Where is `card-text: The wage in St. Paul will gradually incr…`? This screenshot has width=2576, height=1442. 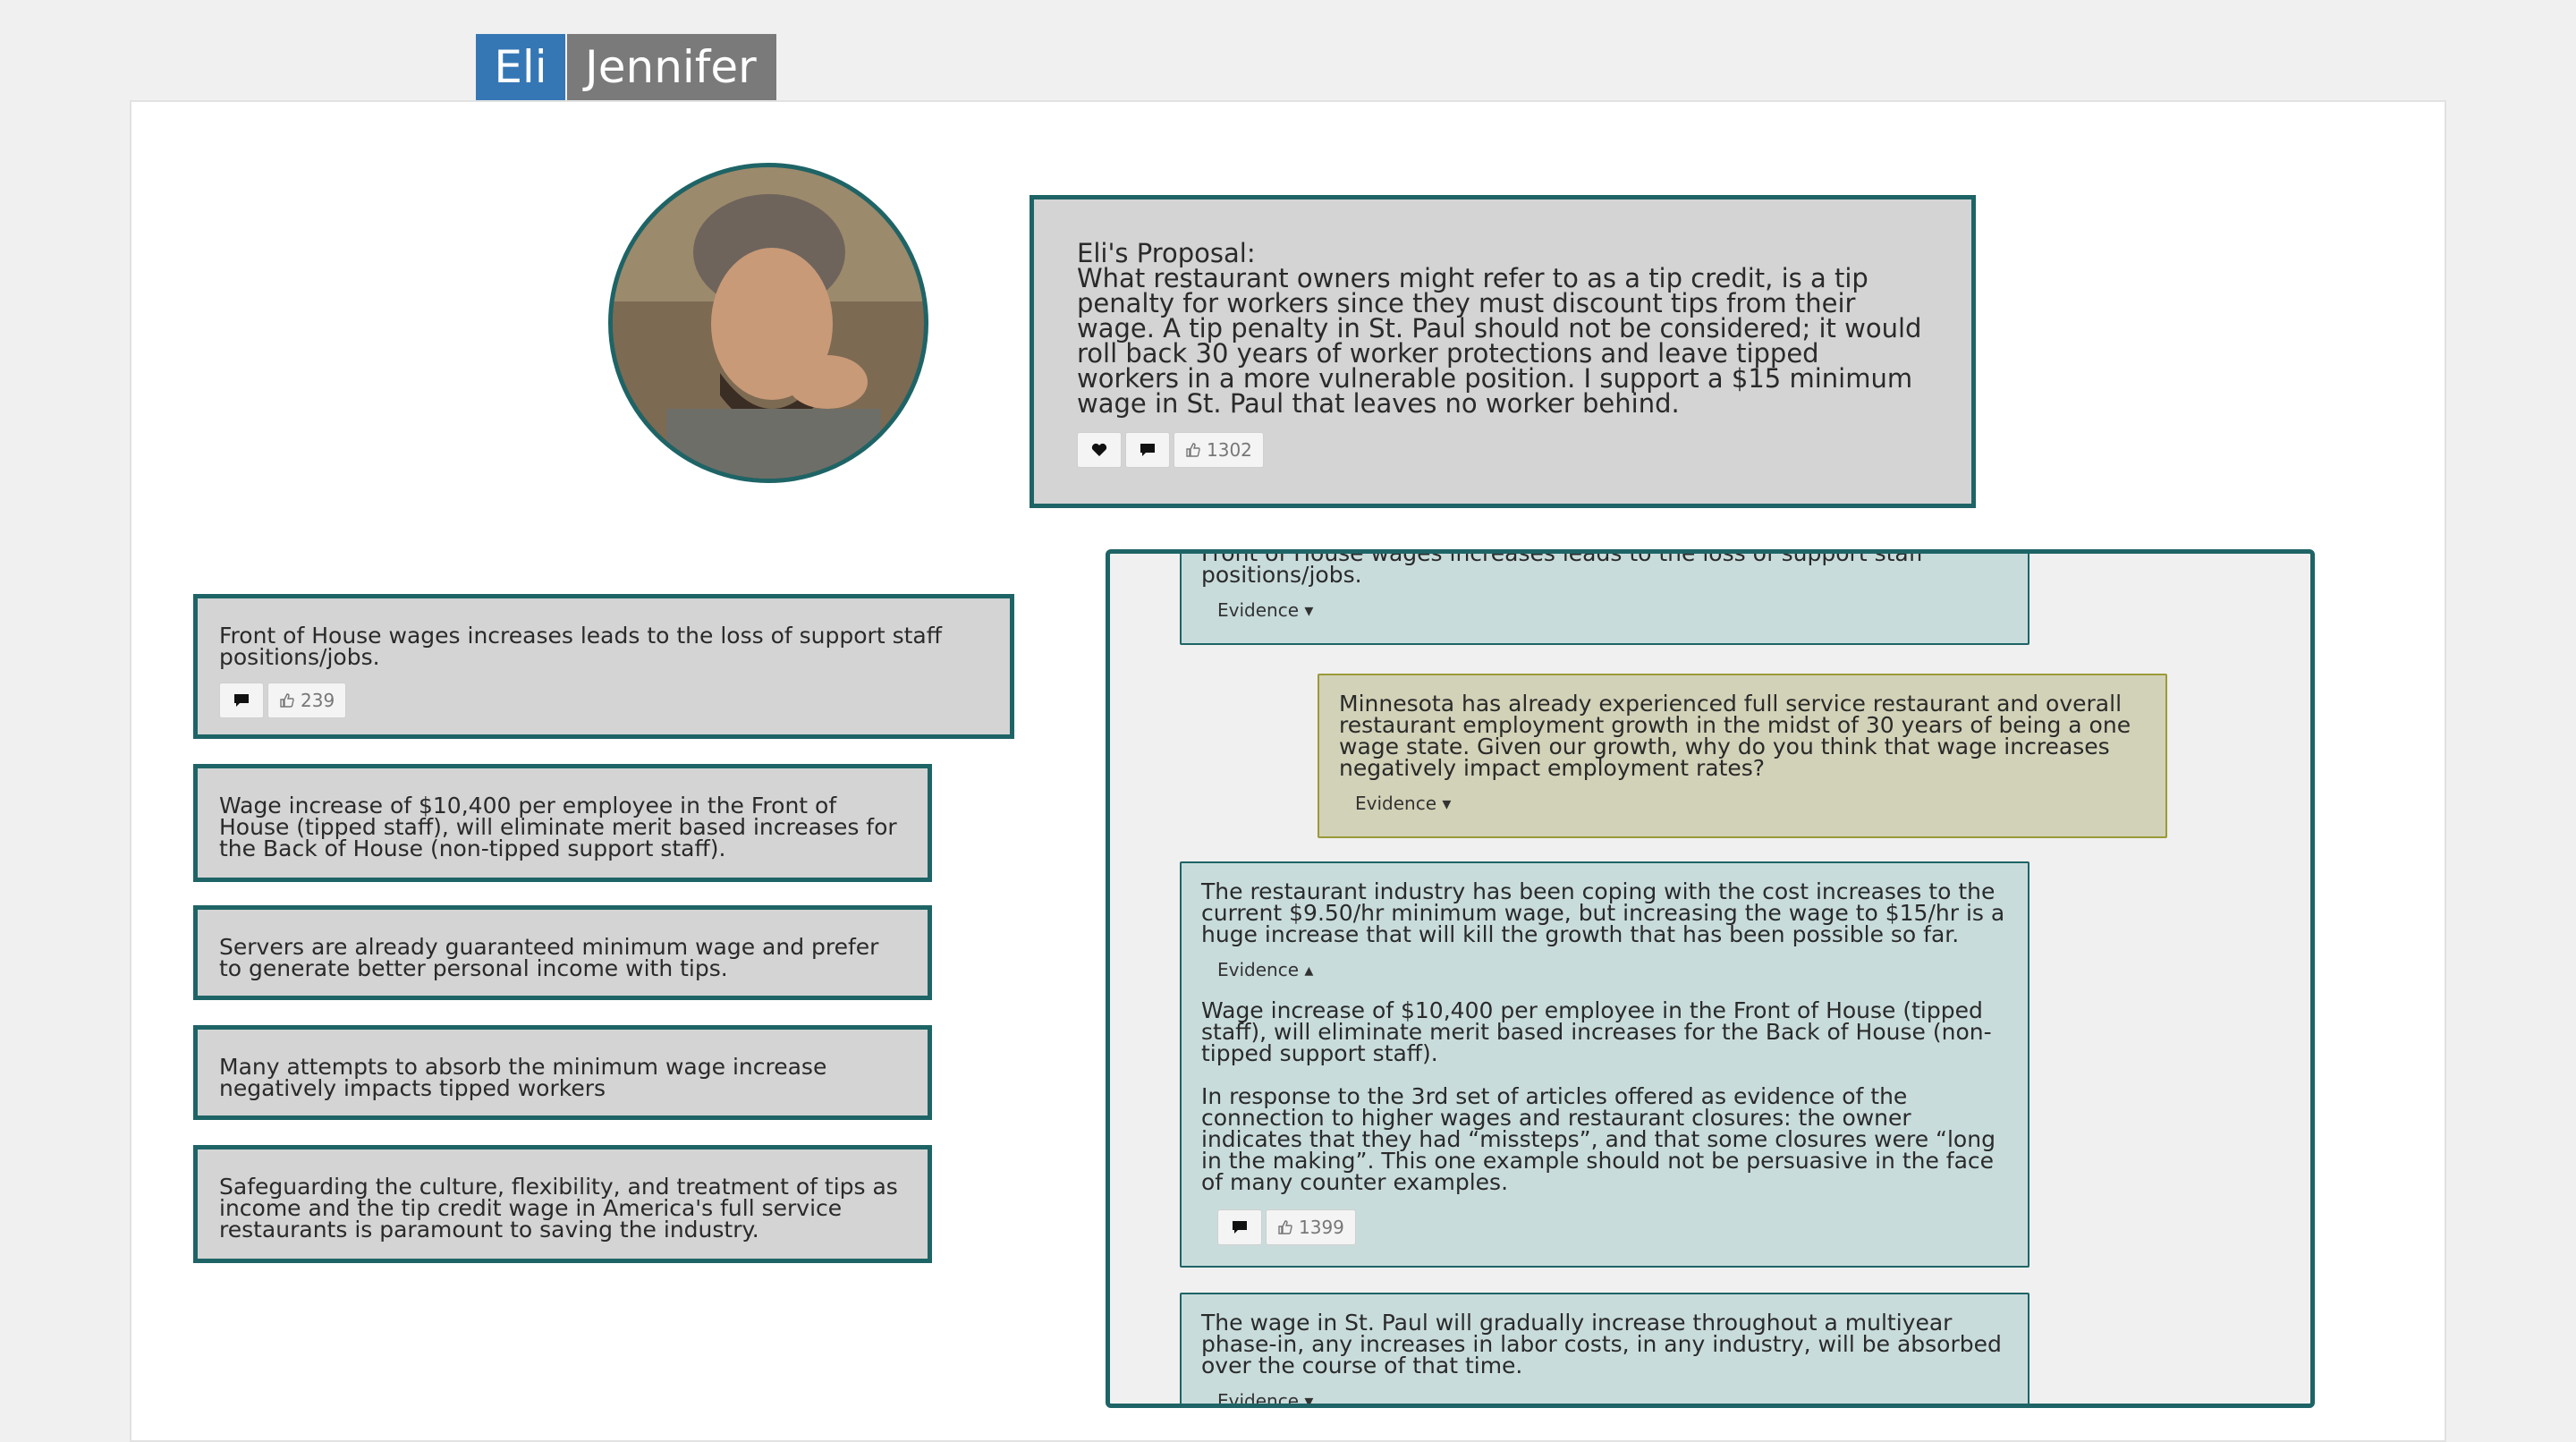
card-text: The wage in St. Paul will gradually incr… is located at coordinates (1601, 1344).